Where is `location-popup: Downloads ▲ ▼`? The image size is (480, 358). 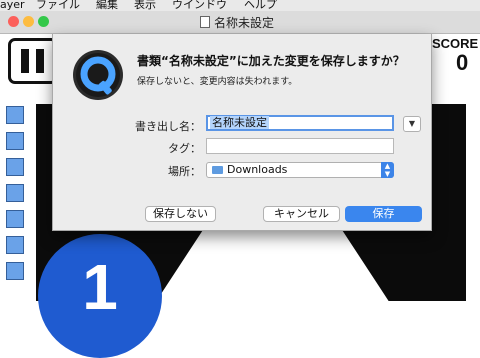
location-popup: Downloads ▲ ▼ is located at coordinates (300, 170).